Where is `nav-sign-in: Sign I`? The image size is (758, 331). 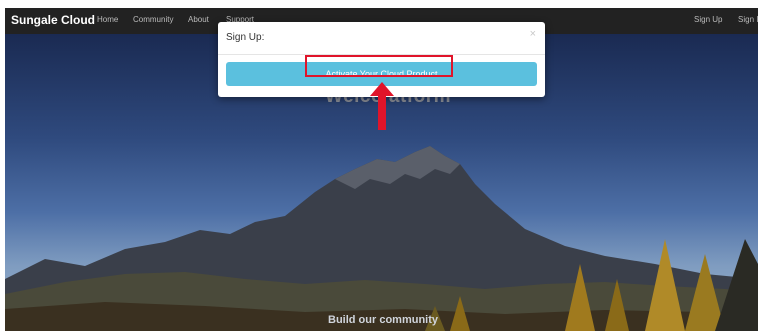 nav-sign-in: Sign I is located at coordinates (748, 19).